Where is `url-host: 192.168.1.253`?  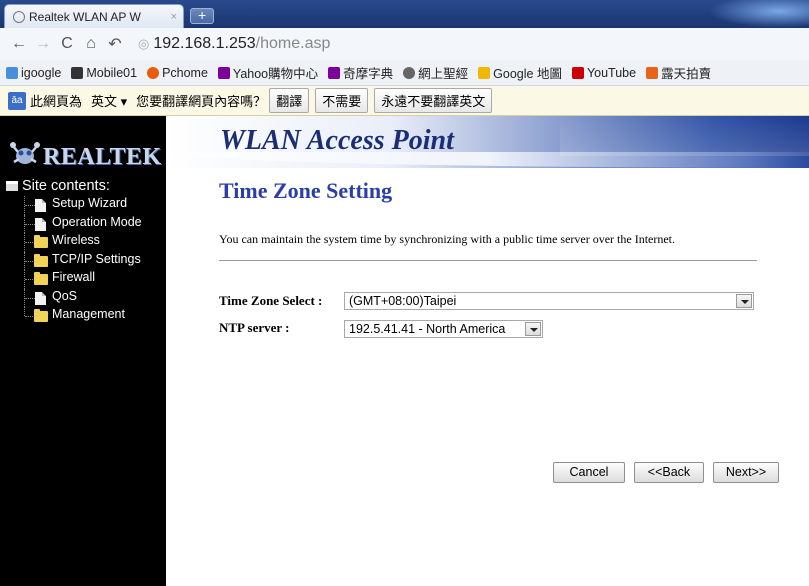
url-host: 192.168.1.253 is located at coordinates (204, 43).